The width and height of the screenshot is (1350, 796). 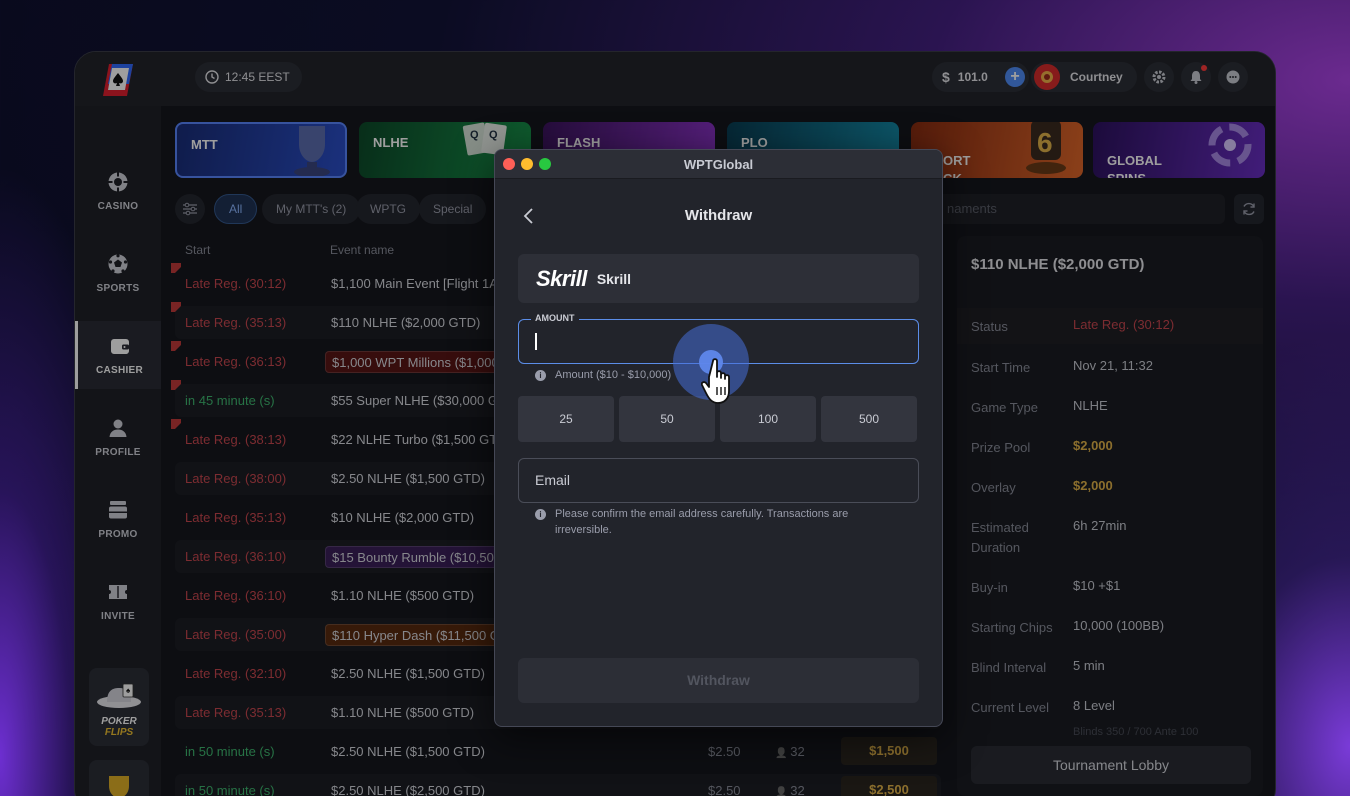 I want to click on promo-icon, so click(x=118, y=509).